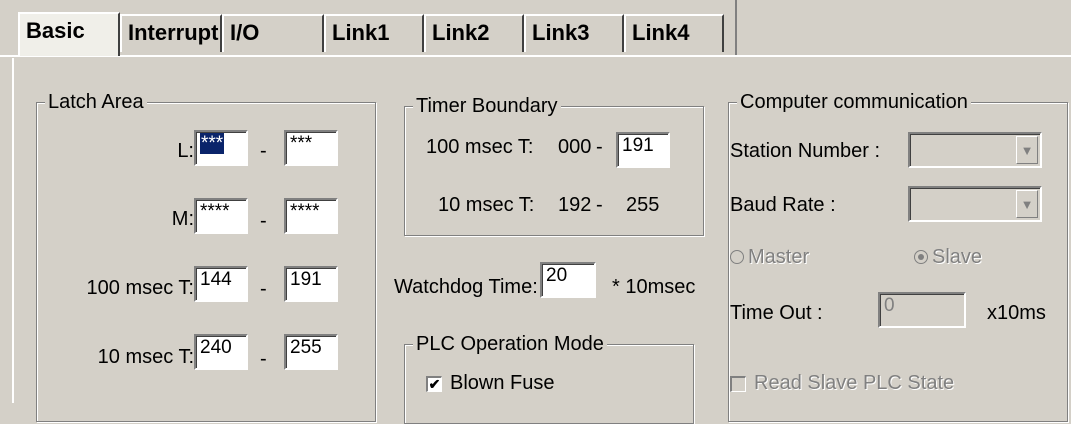 Image resolution: width=1071 pixels, height=424 pixels. What do you see at coordinates (474, 33) in the screenshot?
I see `tab-link2: Link2` at bounding box center [474, 33].